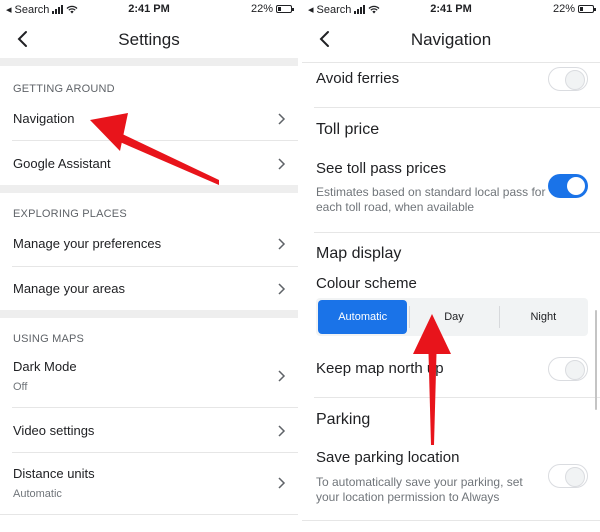 This screenshot has width=600, height=532. What do you see at coordinates (37, 494) in the screenshot?
I see `settings-item-value: Automatic` at bounding box center [37, 494].